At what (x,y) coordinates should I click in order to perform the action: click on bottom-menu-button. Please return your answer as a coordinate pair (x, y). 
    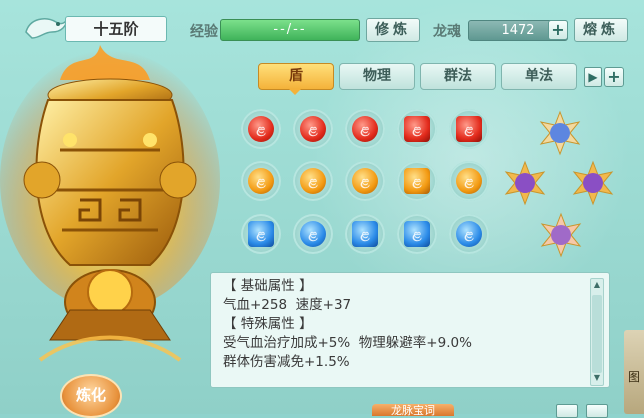
    Looking at the image, I should click on (597, 411).